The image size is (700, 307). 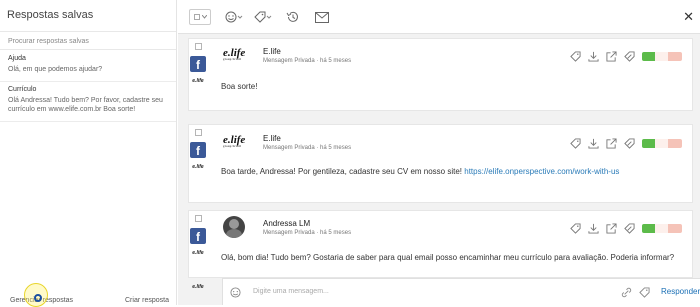 I want to click on reply-button: Responder, so click(x=680, y=291).